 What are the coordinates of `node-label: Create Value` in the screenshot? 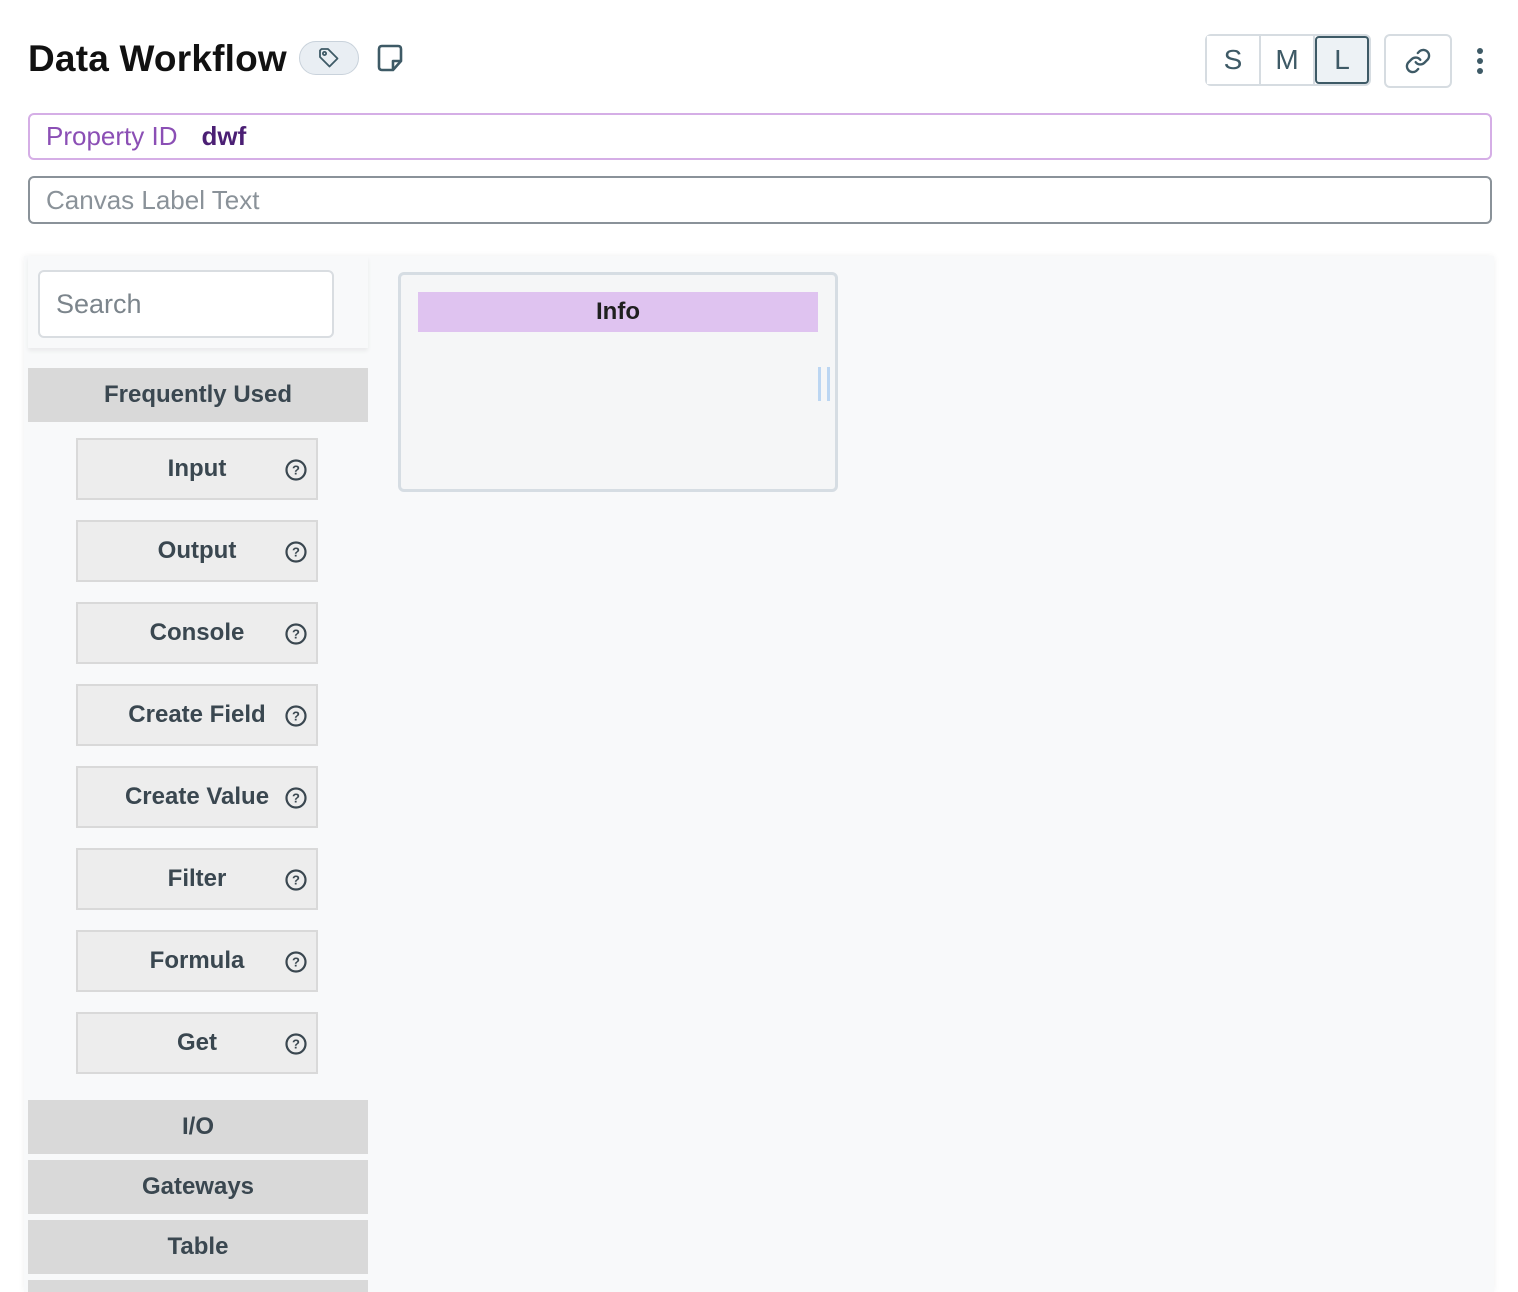 It's located at (197, 796).